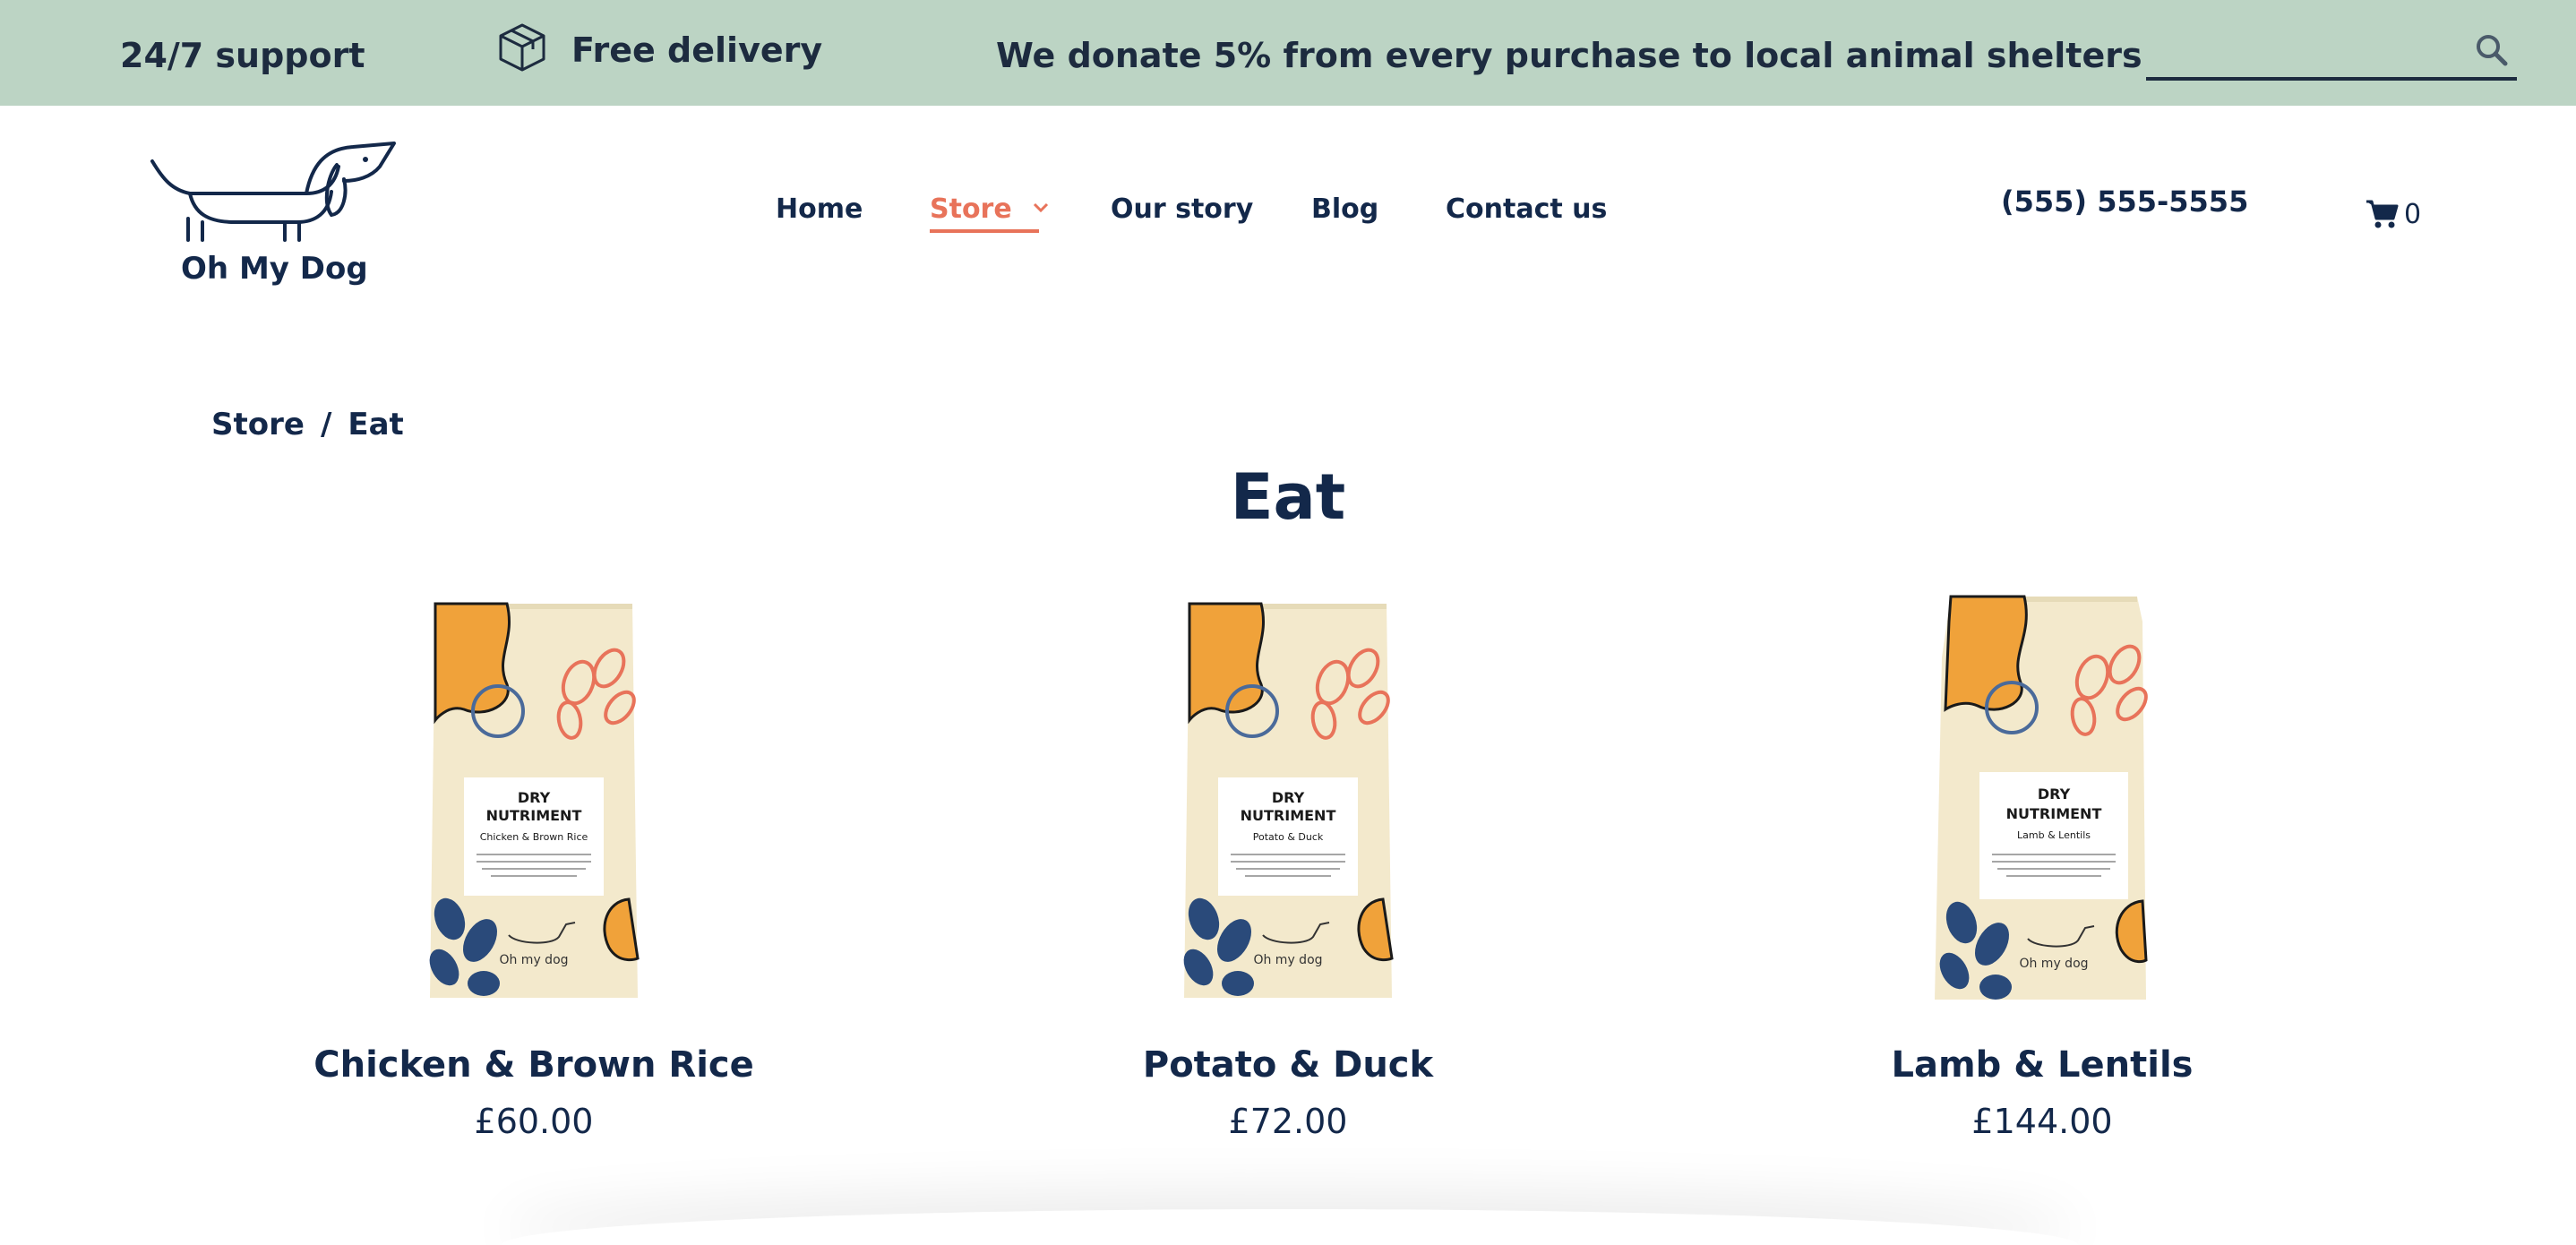 The image size is (2576, 1245). I want to click on product-name: Potato & Duck, so click(1288, 1065).